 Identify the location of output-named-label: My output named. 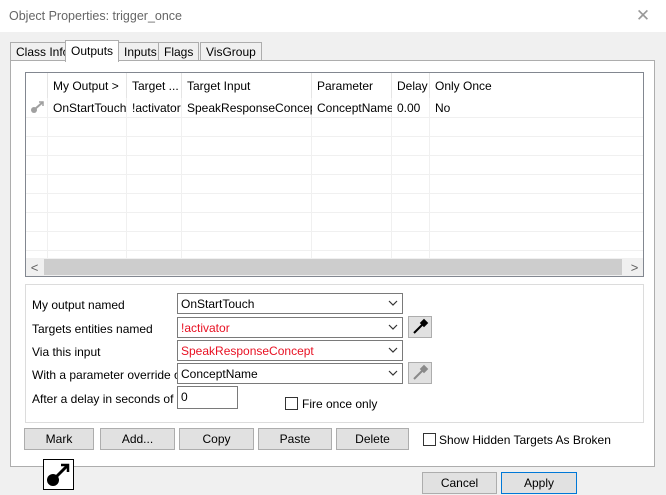
(78, 305).